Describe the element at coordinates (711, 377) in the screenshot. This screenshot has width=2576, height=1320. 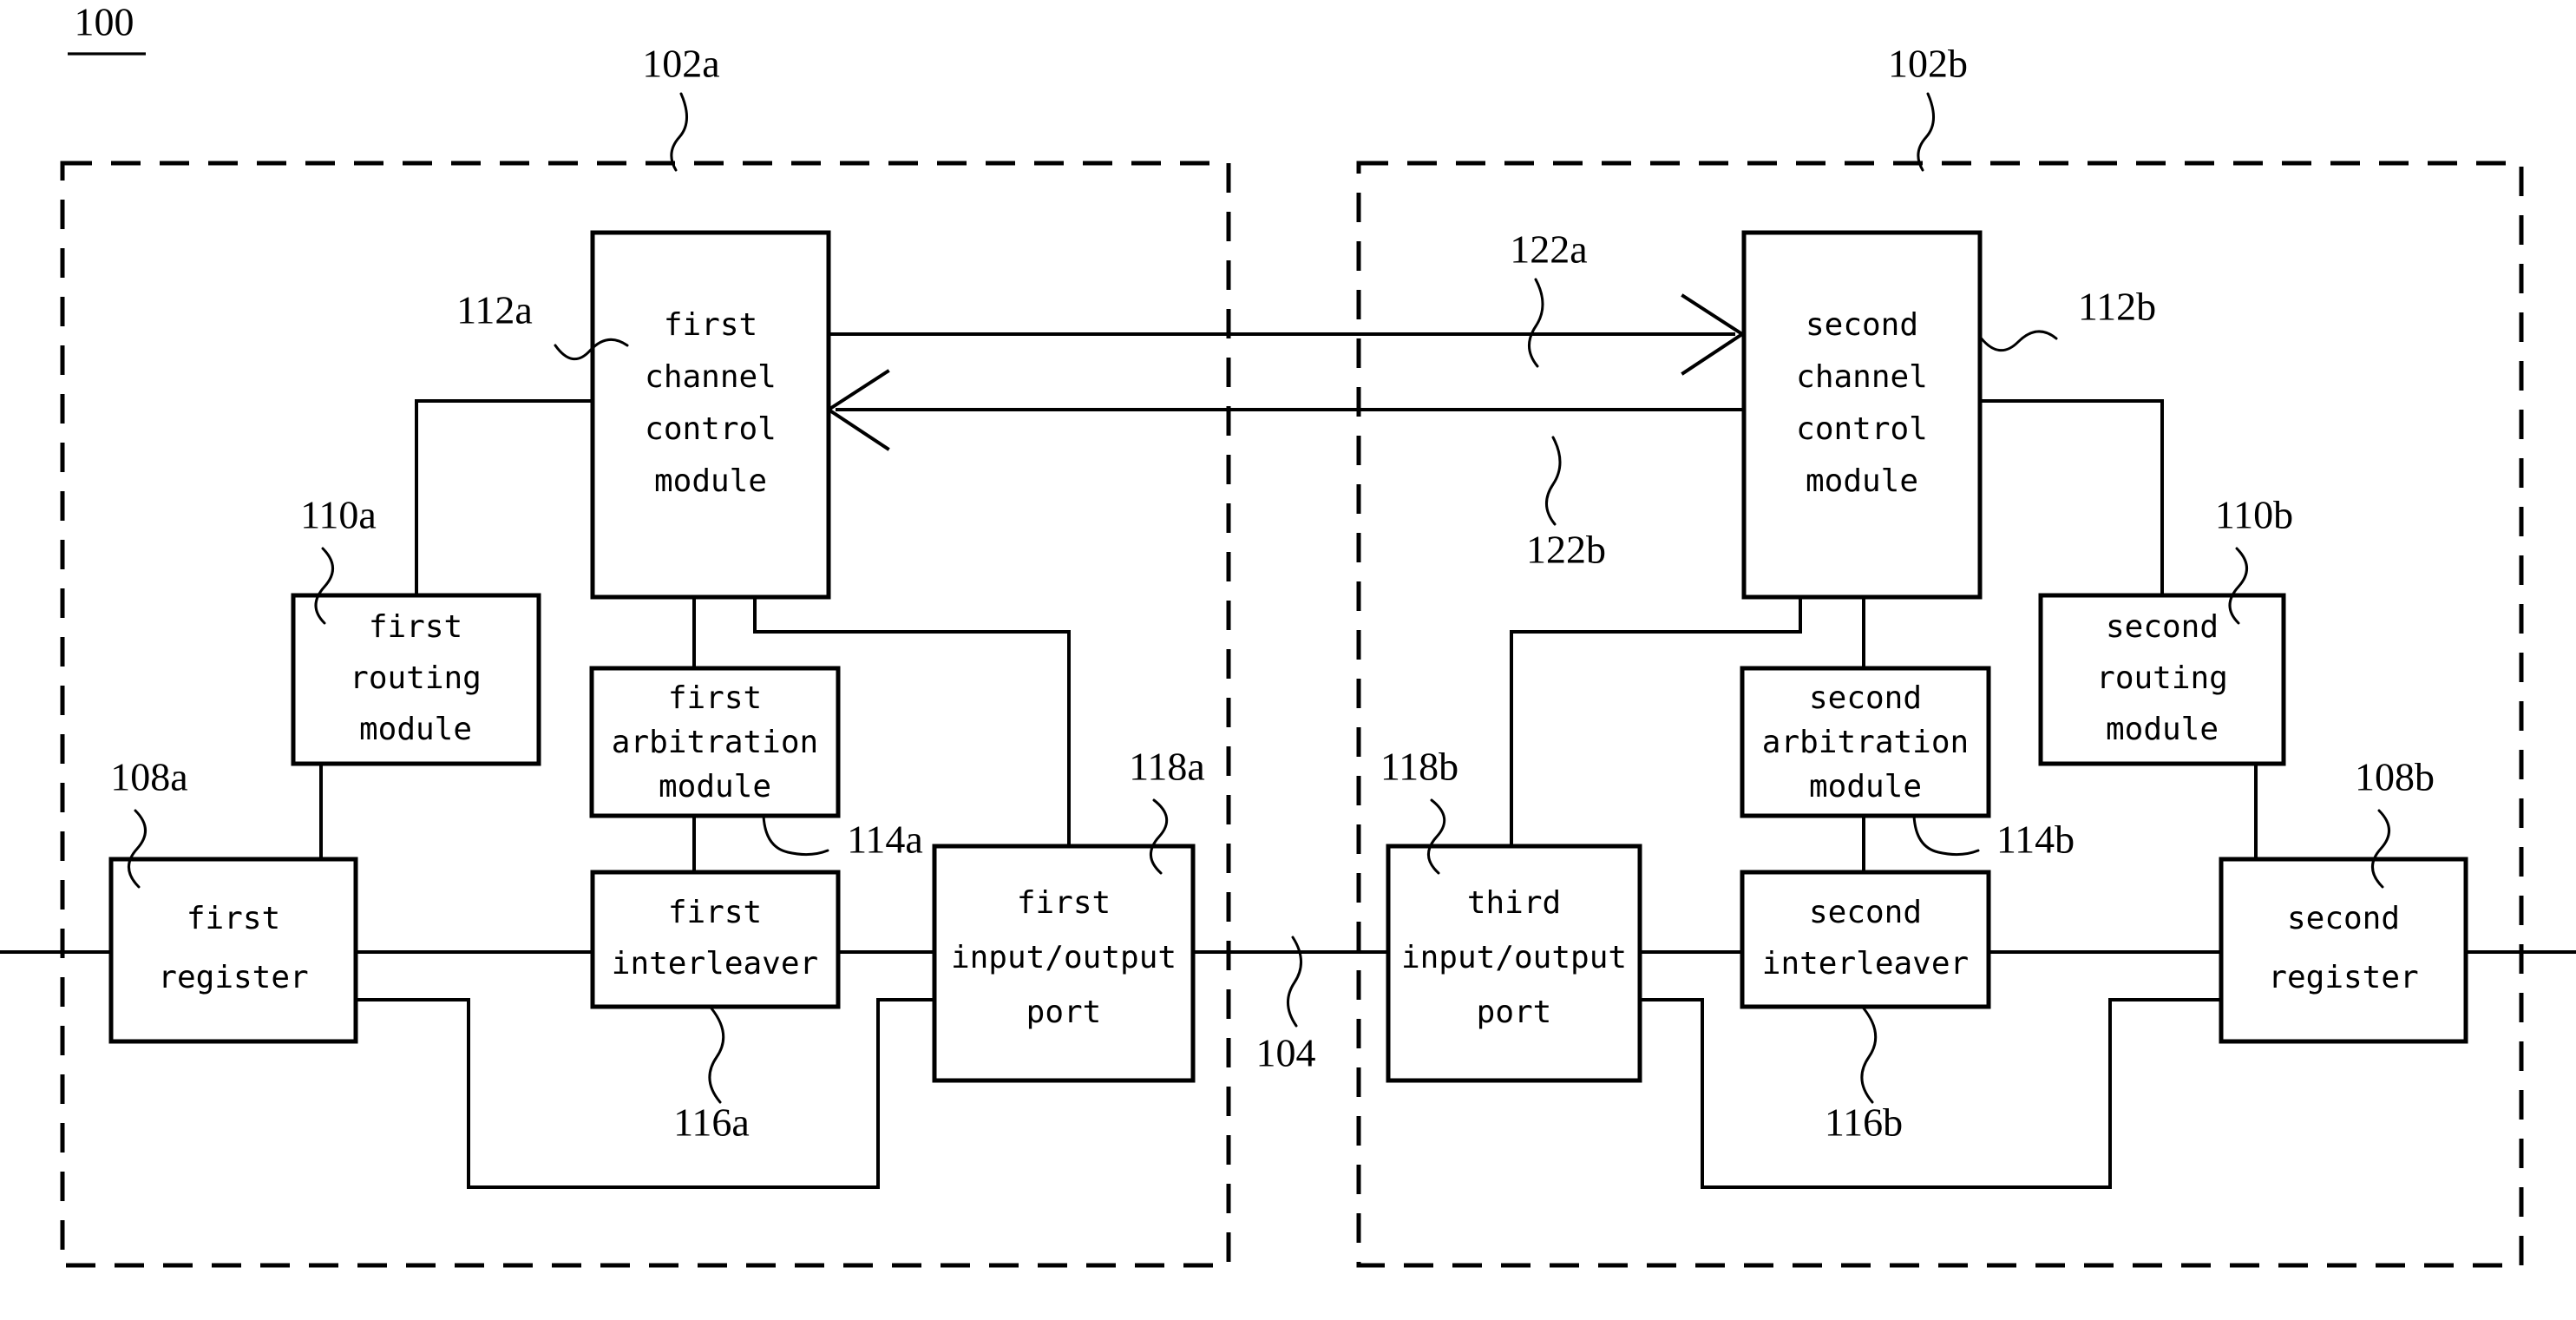
I see `block-label-ccm-a-line-1: channel` at that location.